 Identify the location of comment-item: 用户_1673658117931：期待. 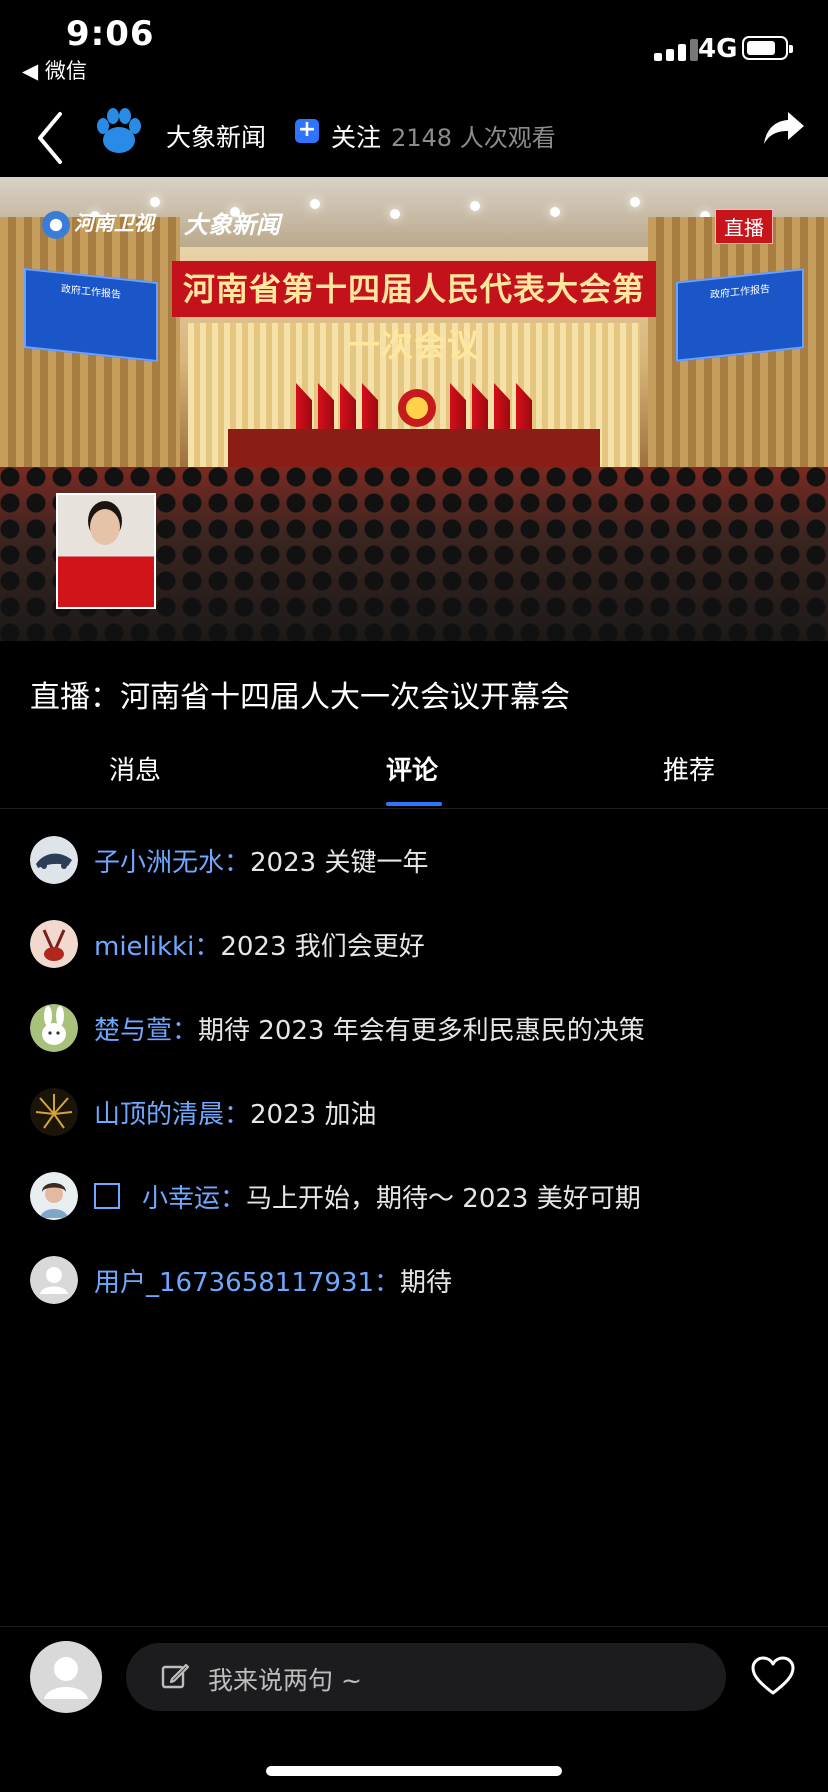
(414, 1278).